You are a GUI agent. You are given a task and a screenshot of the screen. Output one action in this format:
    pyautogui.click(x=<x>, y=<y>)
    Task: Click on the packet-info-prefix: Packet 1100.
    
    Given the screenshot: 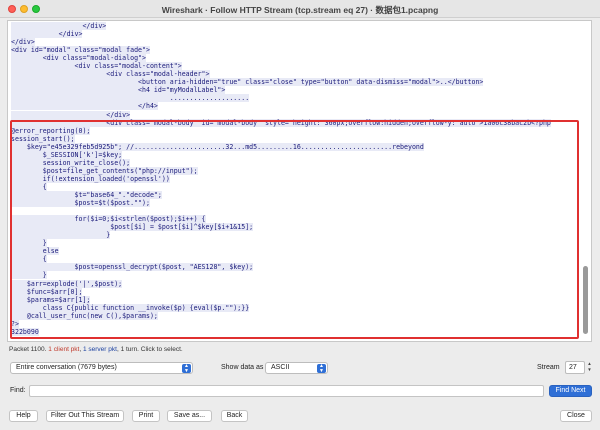 What is the action you would take?
    pyautogui.click(x=29, y=349)
    